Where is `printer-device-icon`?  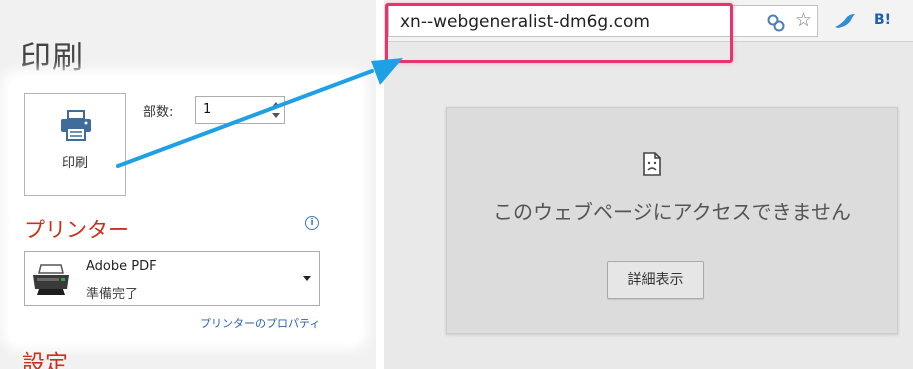 printer-device-icon is located at coordinates (51, 279).